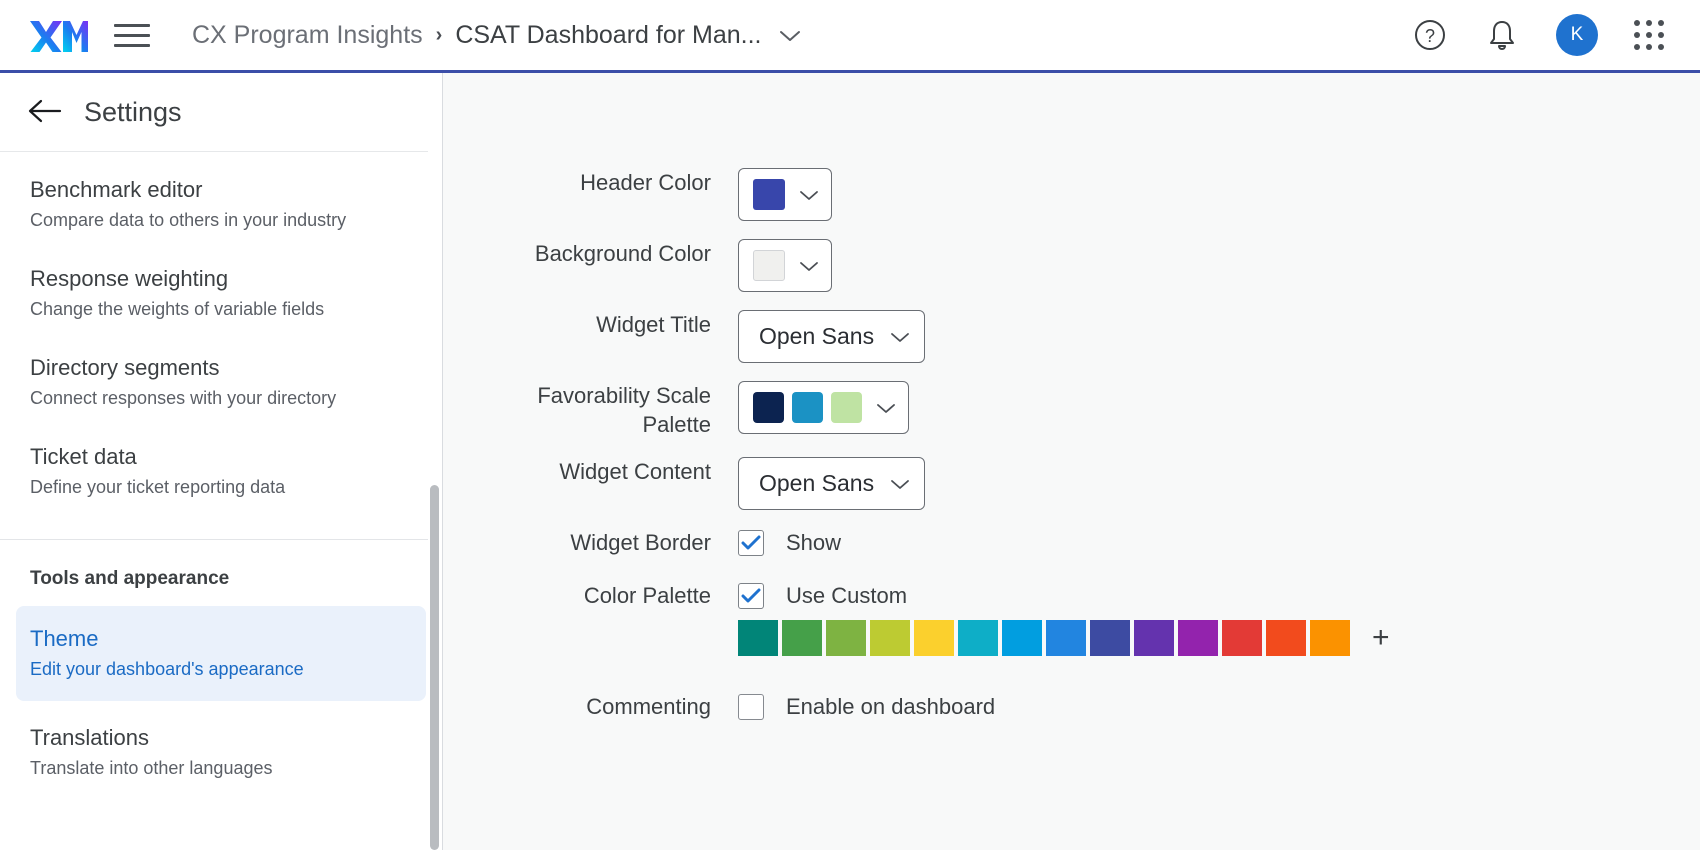 The width and height of the screenshot is (1700, 850). Describe the element at coordinates (1071, 194) in the screenshot. I see `form-row-header-color: Header Color` at that location.